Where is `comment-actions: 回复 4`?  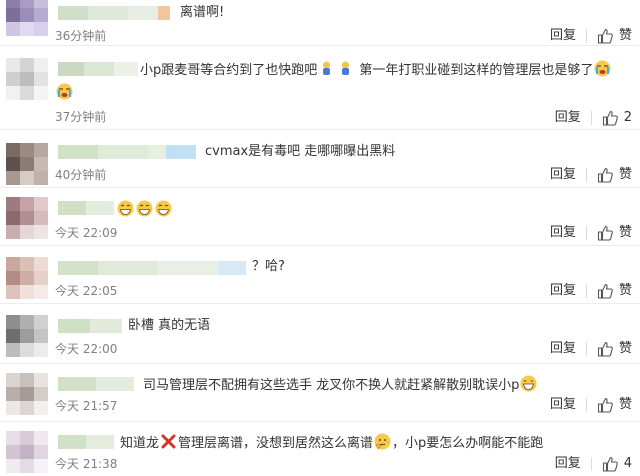
comment-actions: 回复 4 is located at coordinates (593, 464).